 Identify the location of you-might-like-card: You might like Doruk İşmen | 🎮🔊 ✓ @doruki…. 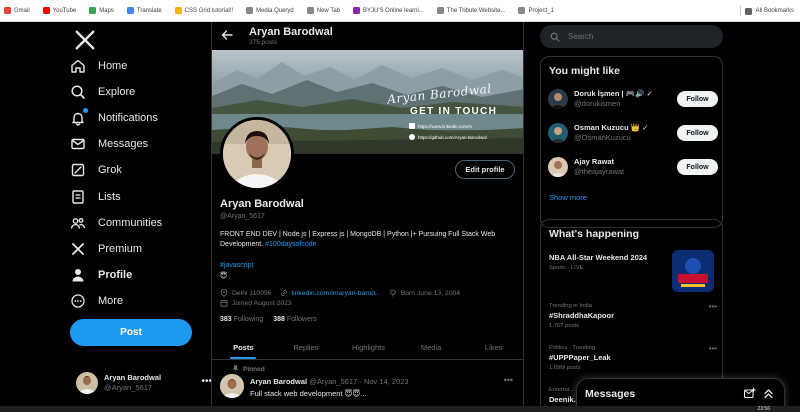
(631, 142).